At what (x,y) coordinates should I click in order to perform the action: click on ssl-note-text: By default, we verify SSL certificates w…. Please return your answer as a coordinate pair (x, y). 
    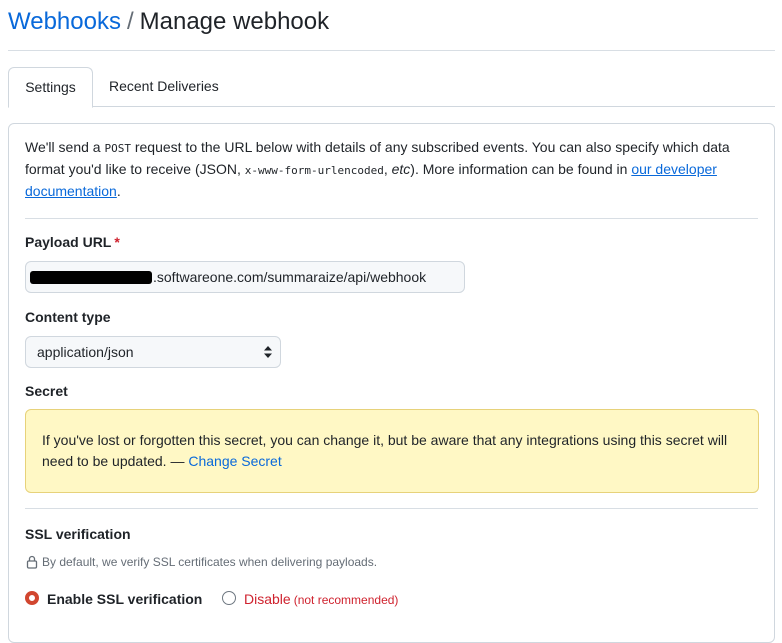
    Looking at the image, I should click on (210, 562).